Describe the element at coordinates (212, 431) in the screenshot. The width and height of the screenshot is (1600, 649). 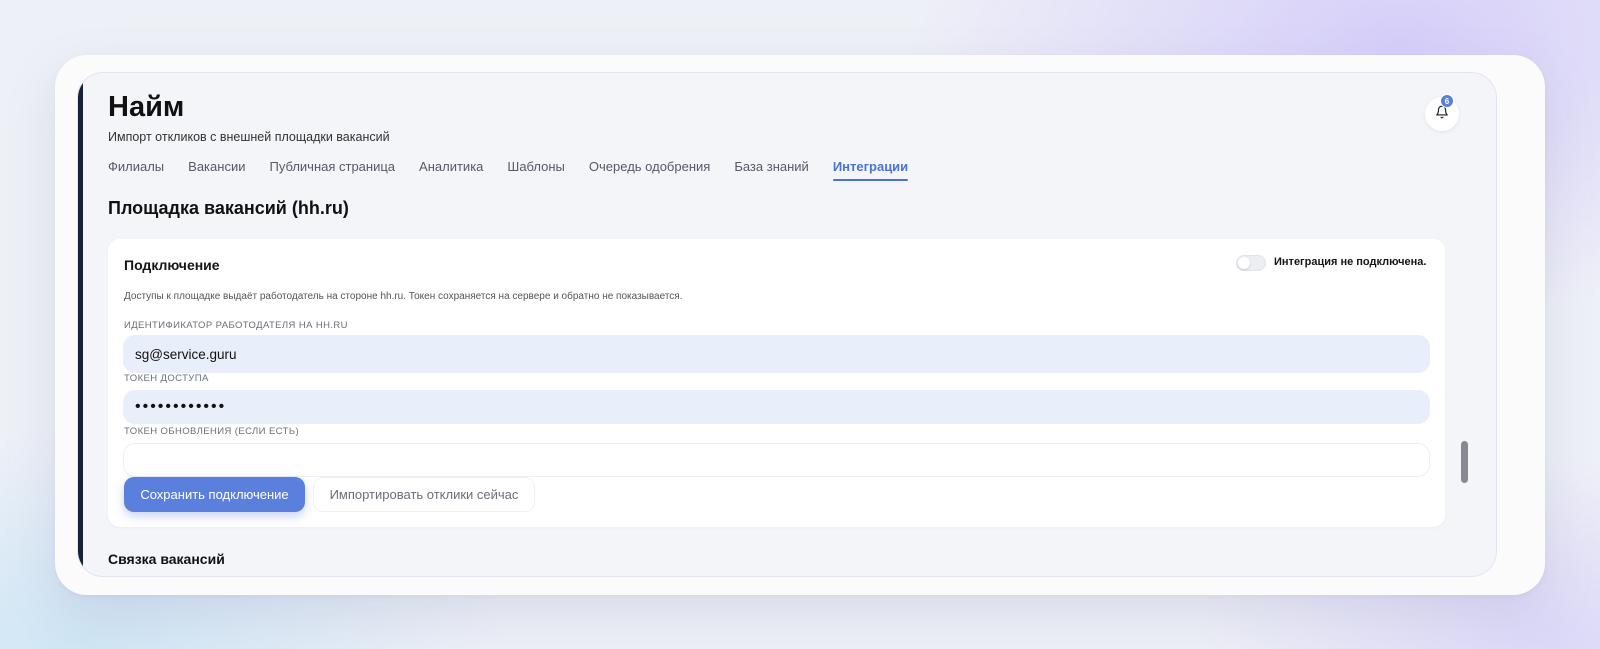
I see `refresh-token-label: ТОКЕН ОБНОВЛЕНИЯ (ЕСЛИ ЕСТЬ)` at that location.